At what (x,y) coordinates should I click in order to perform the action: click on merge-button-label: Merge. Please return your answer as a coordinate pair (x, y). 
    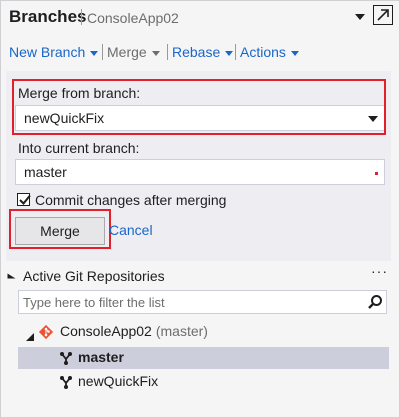
    Looking at the image, I should click on (60, 231).